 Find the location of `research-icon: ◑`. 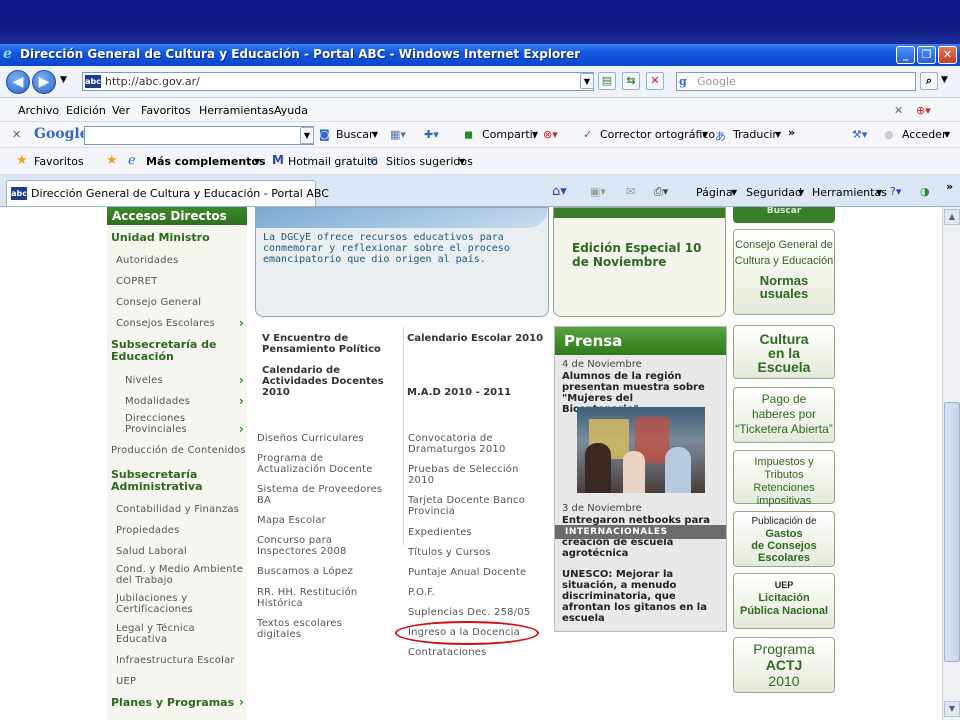

research-icon: ◑ is located at coordinates (925, 191).